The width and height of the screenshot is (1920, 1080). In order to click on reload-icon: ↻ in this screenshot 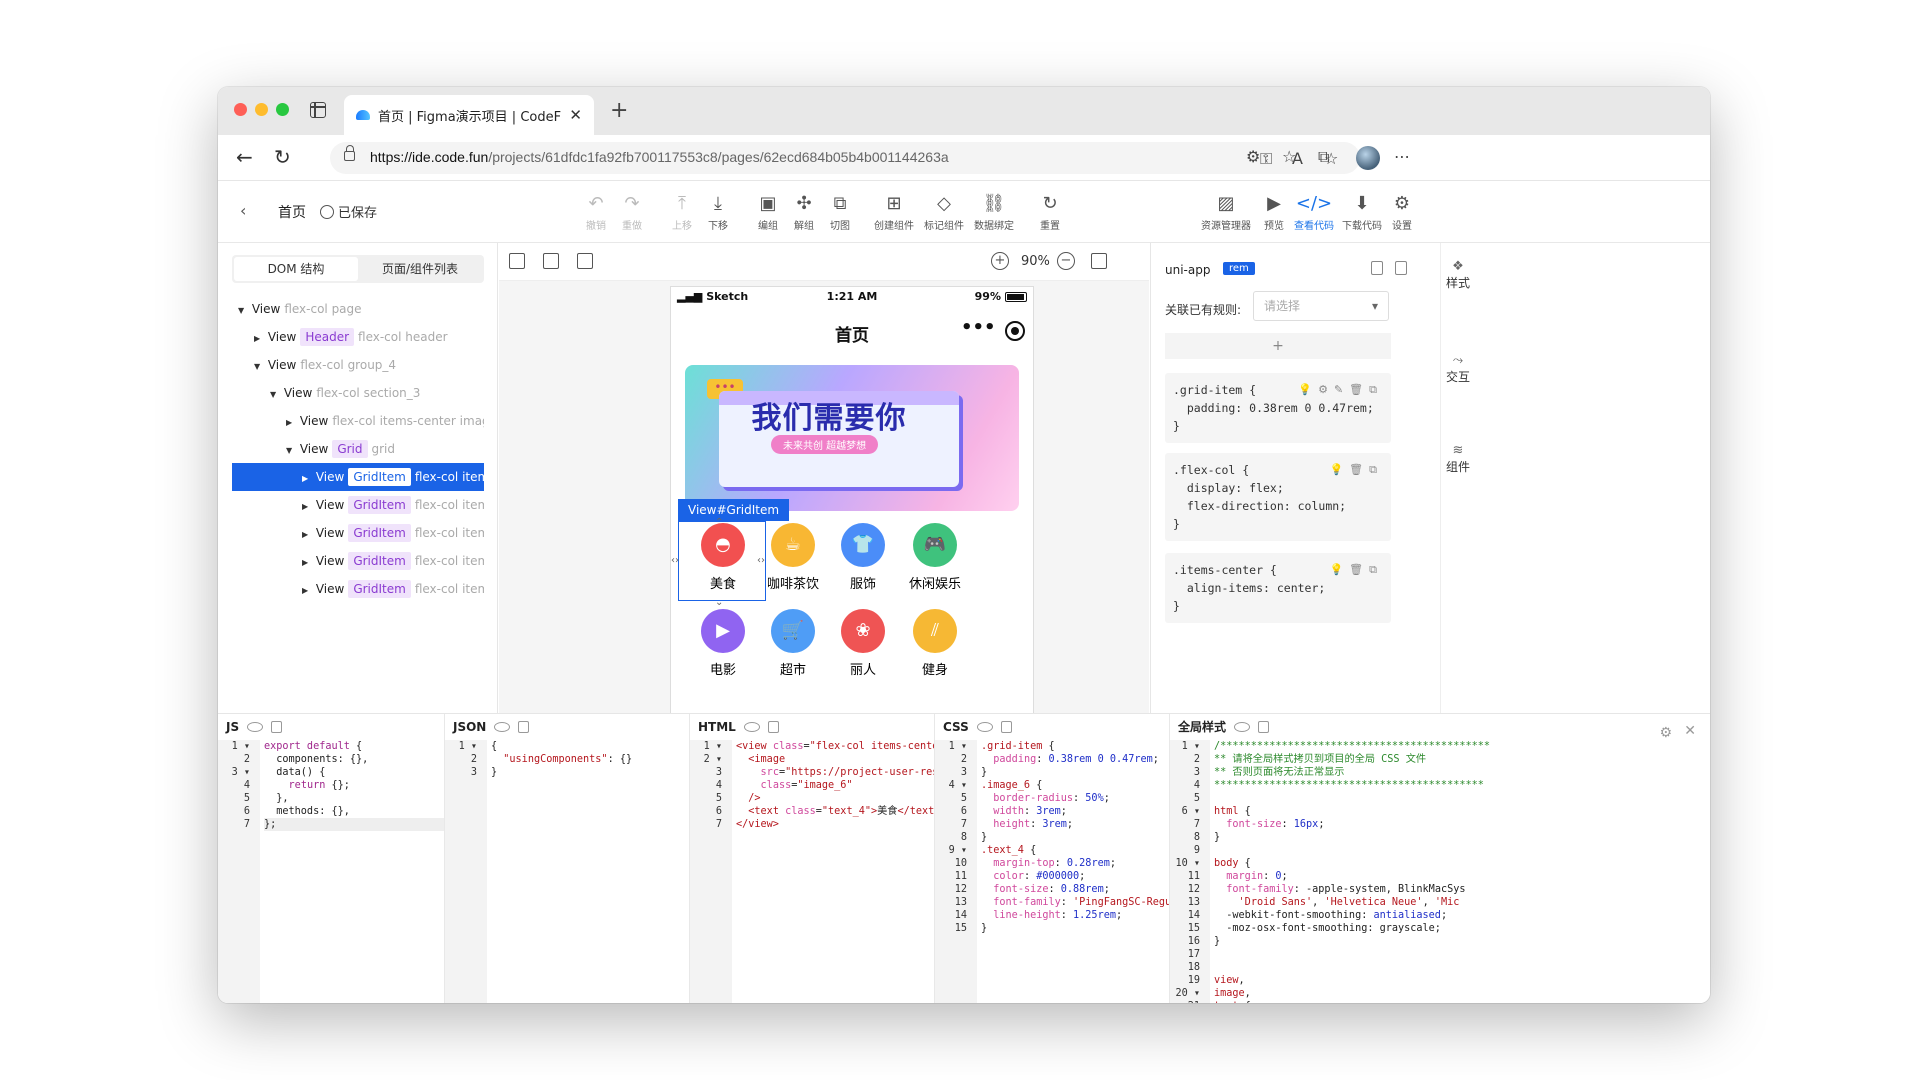, I will do `click(282, 157)`.